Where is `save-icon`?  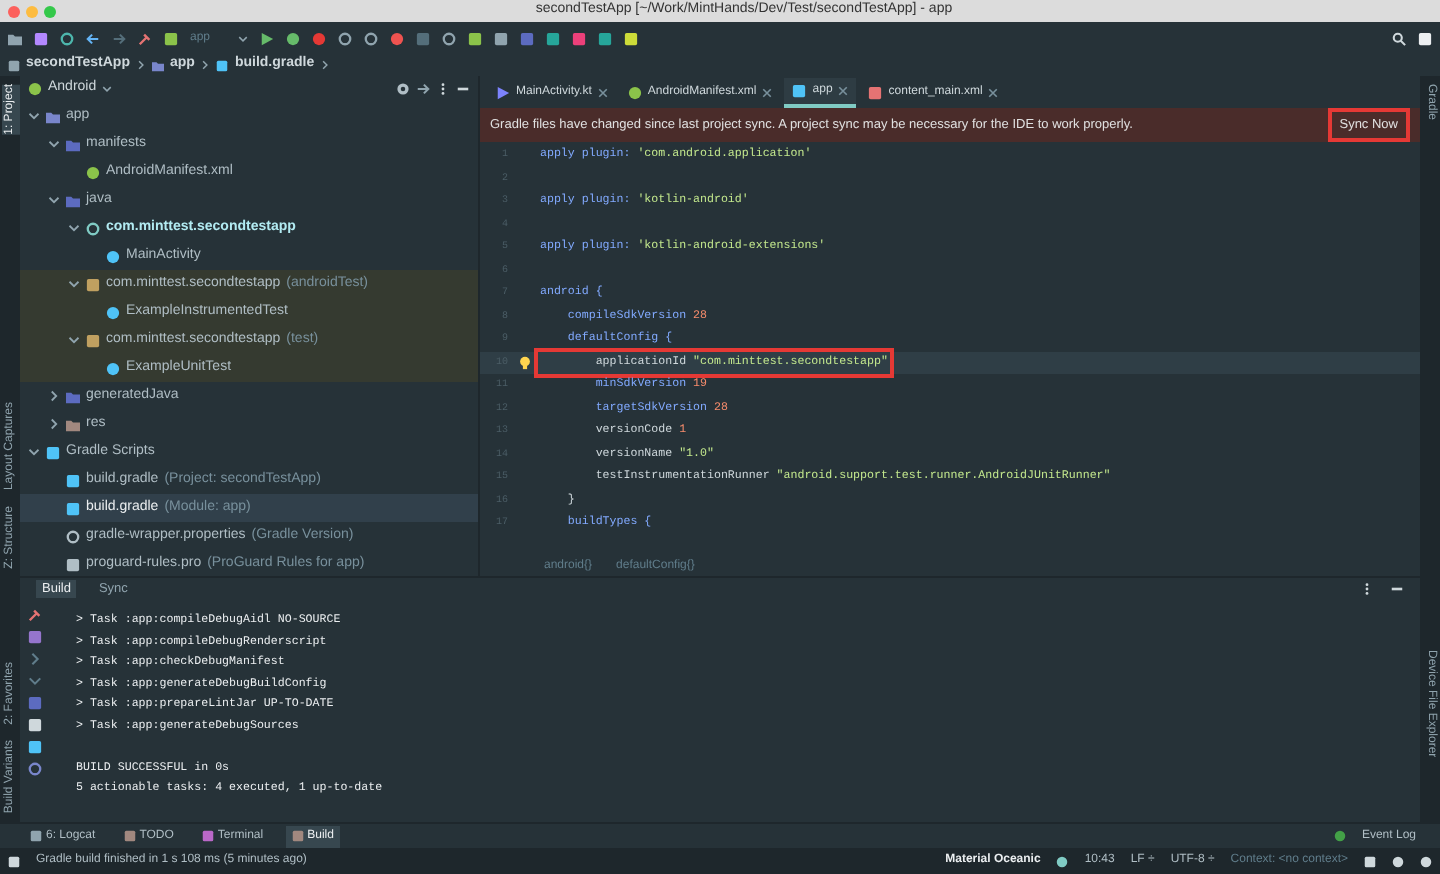
save-icon is located at coordinates (41, 38).